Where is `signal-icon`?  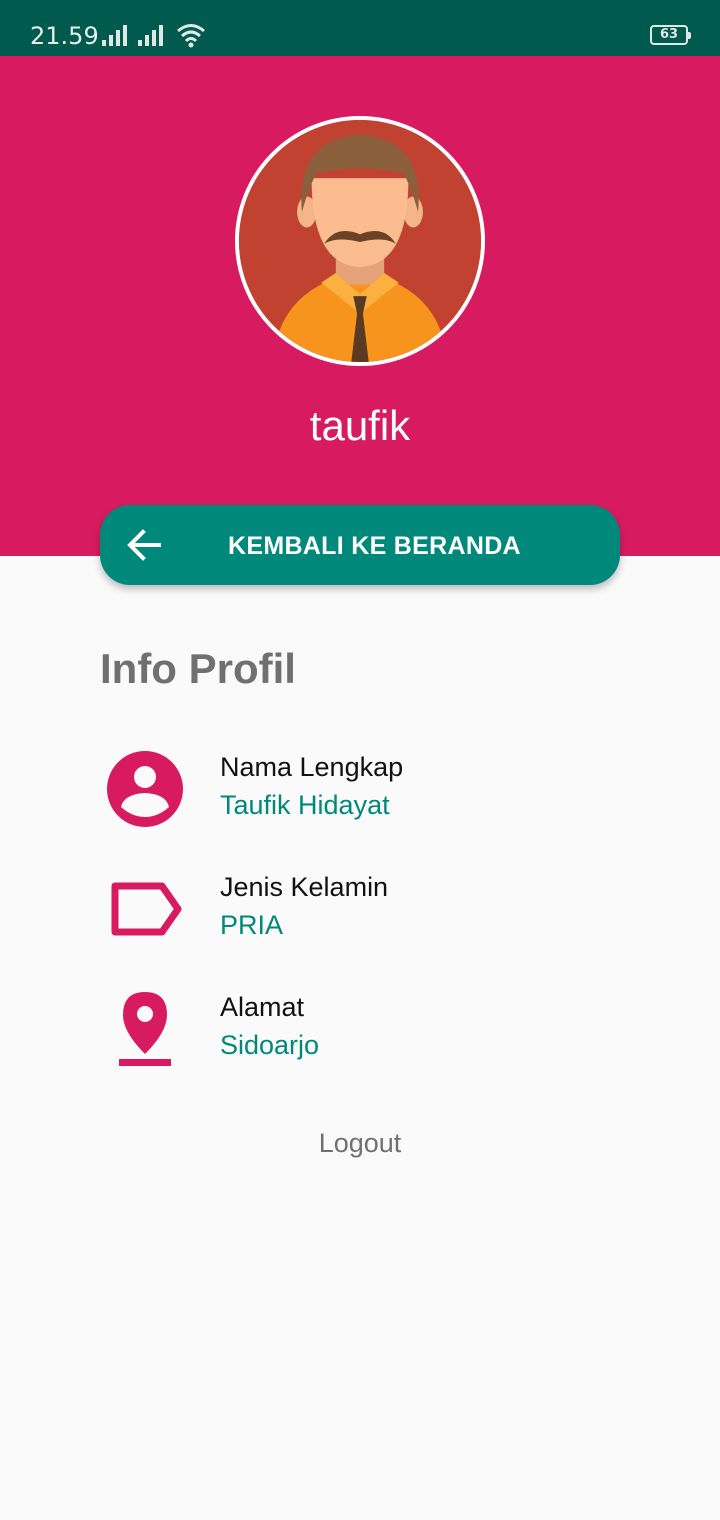
signal-icon is located at coordinates (114, 35).